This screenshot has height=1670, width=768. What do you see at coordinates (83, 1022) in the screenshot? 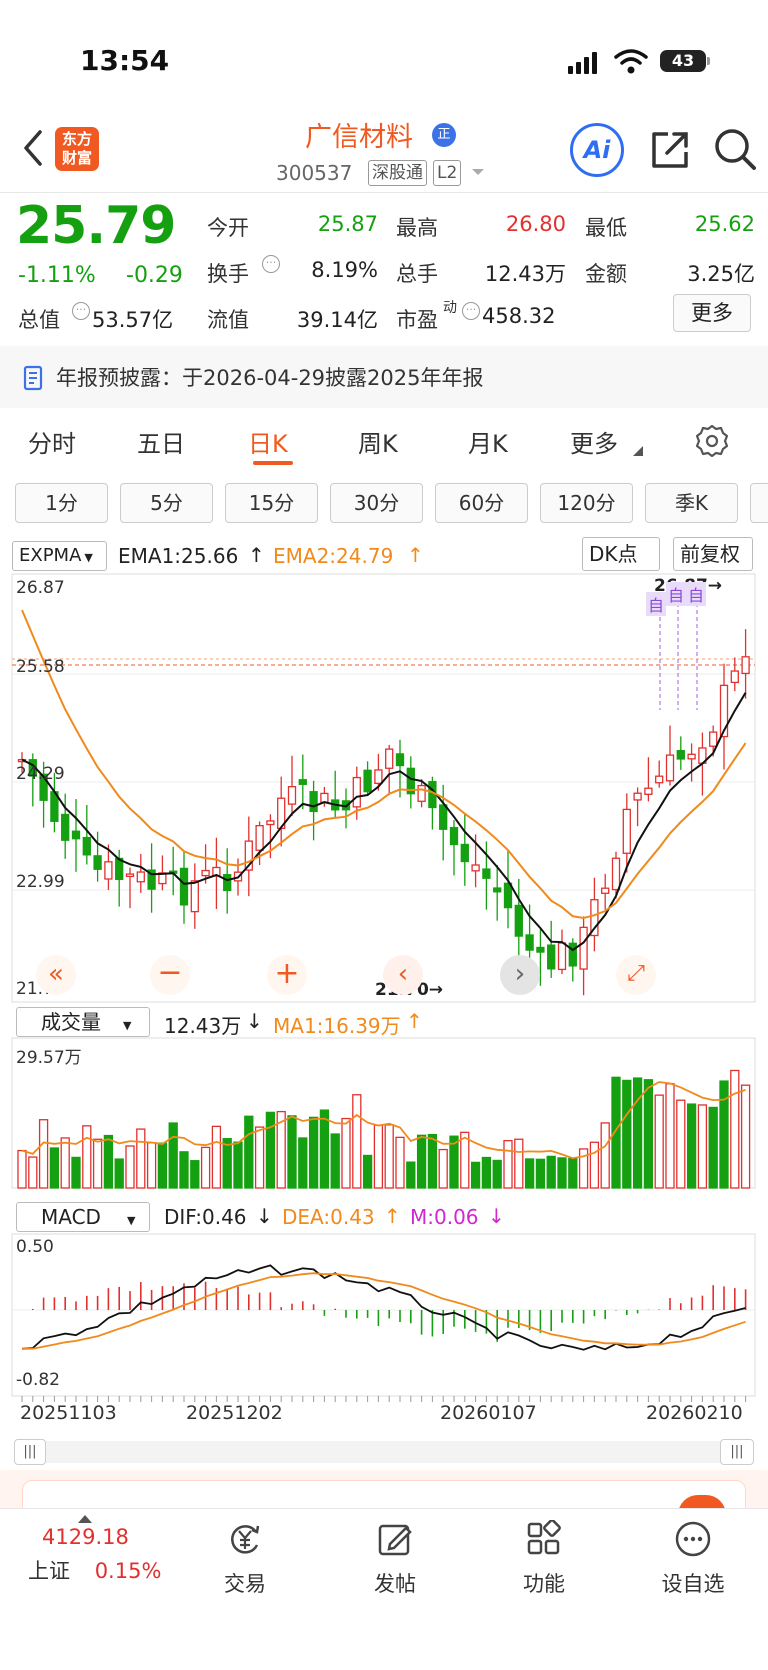
I see `indicator-select-volume: 成交量 ▼` at bounding box center [83, 1022].